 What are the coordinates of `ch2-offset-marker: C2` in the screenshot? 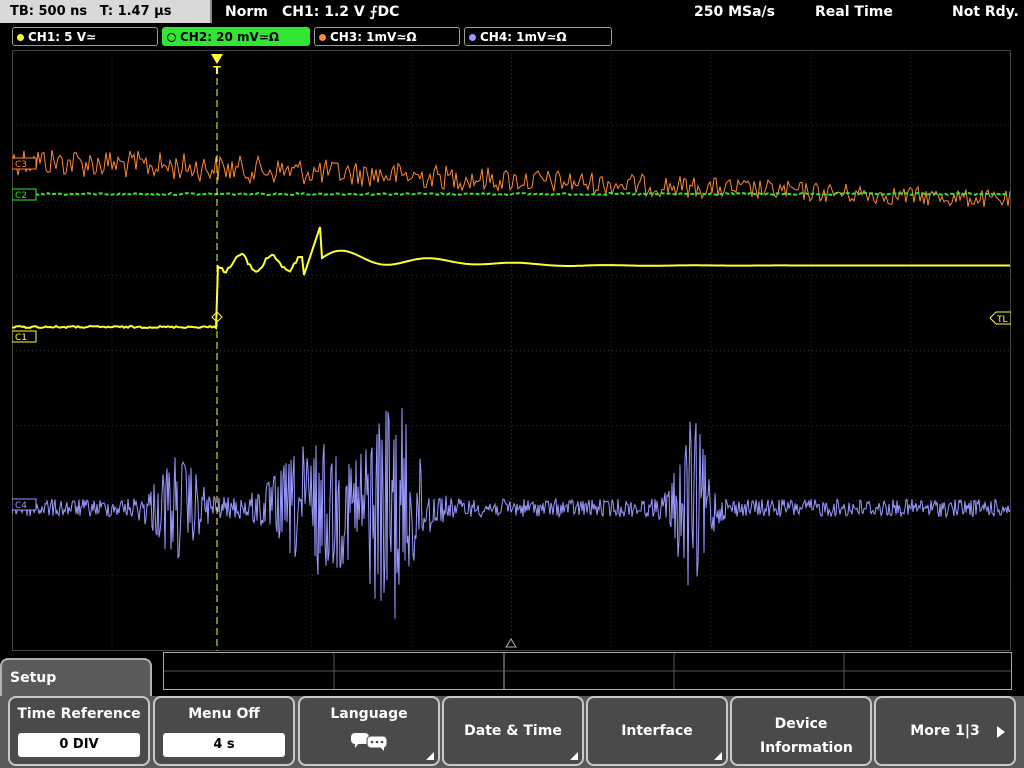 It's located at (24, 194).